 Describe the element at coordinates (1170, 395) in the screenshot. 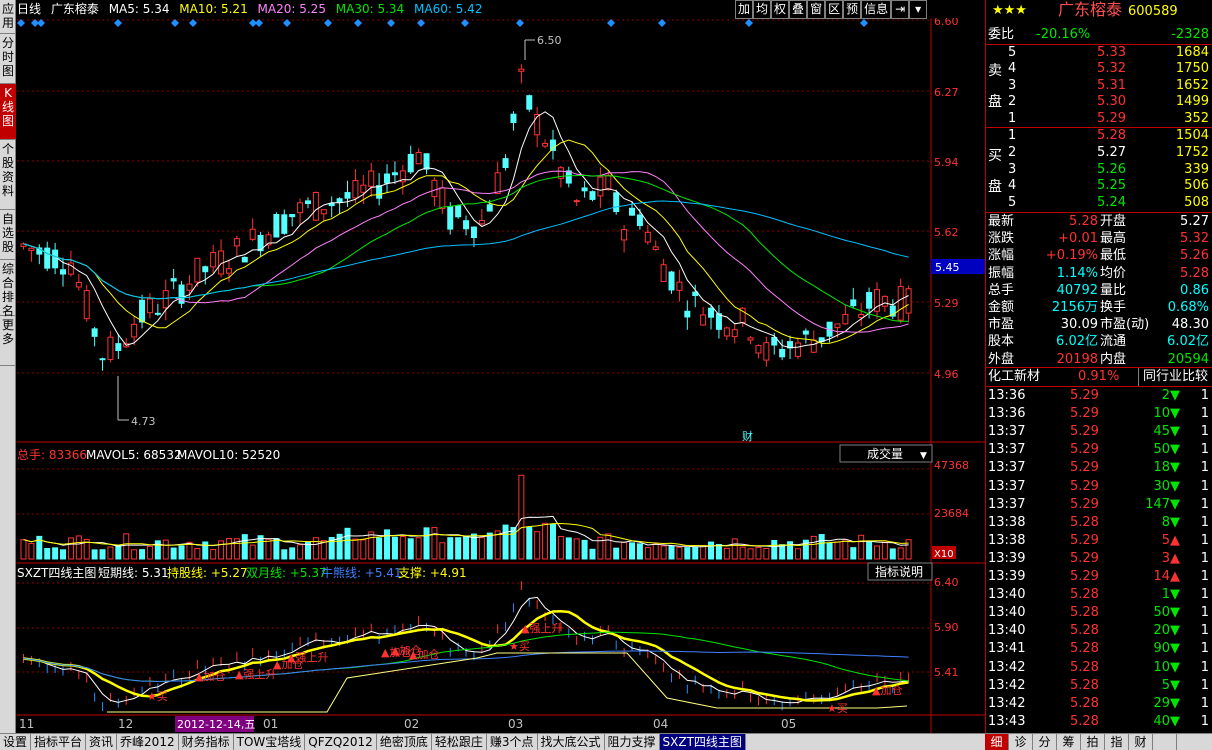

I see `tick-volume: 2▼` at that location.